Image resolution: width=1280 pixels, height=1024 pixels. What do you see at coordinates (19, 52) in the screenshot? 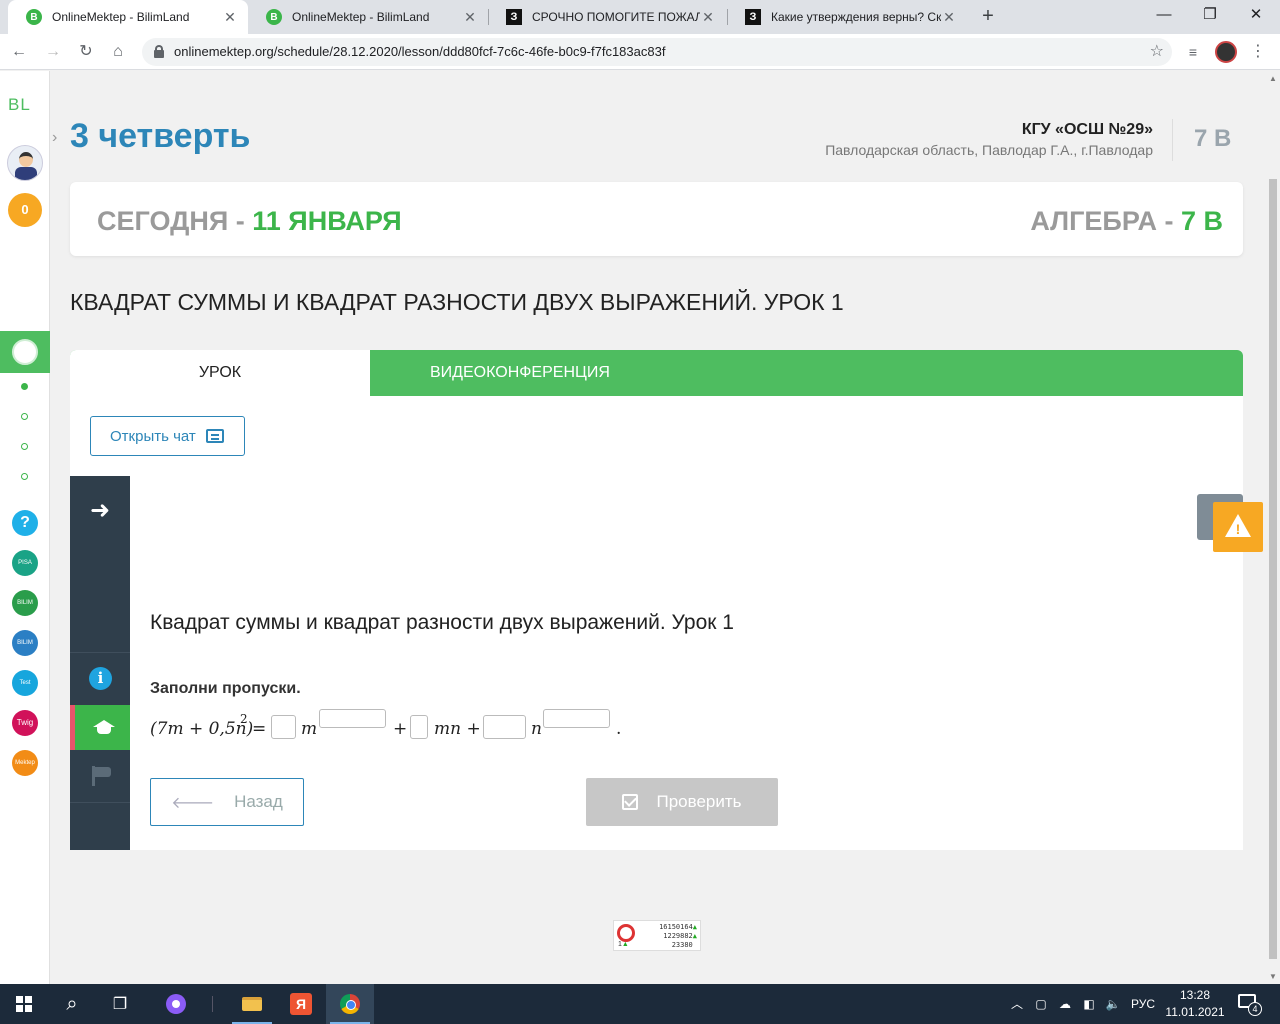
I see `back-nav-button: ←` at bounding box center [19, 52].